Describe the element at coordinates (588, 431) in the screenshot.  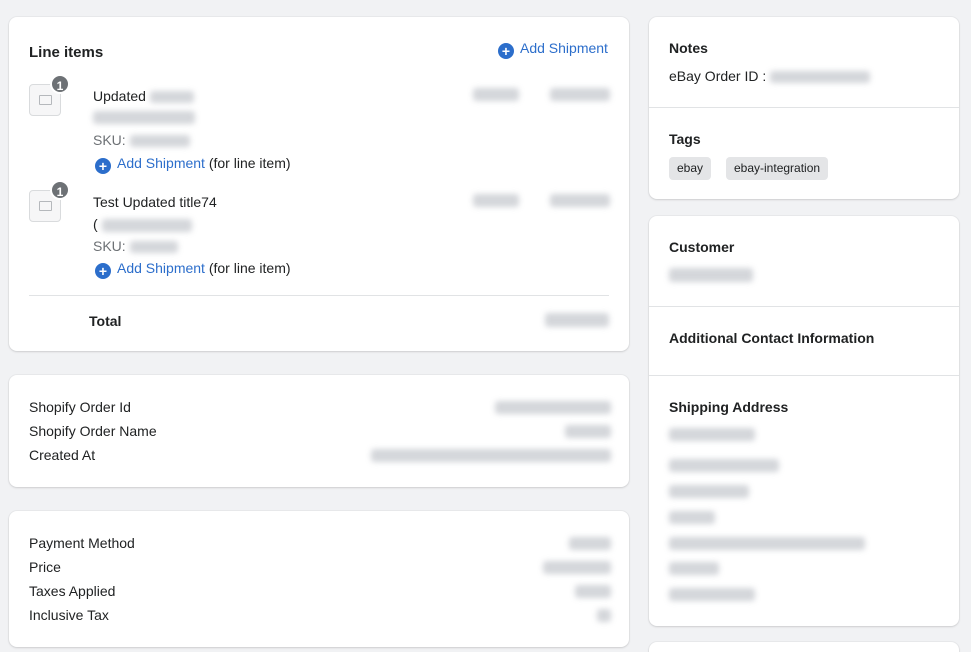
I see `redacted-order-name` at that location.